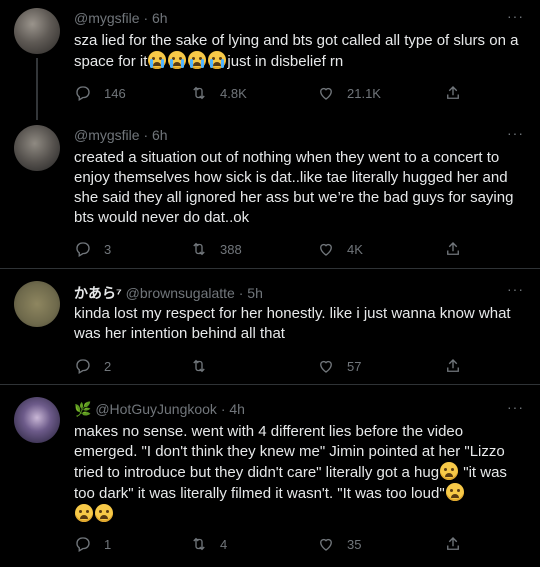  What do you see at coordinates (100, 93) in the screenshot?
I see `reply-button: 146` at bounding box center [100, 93].